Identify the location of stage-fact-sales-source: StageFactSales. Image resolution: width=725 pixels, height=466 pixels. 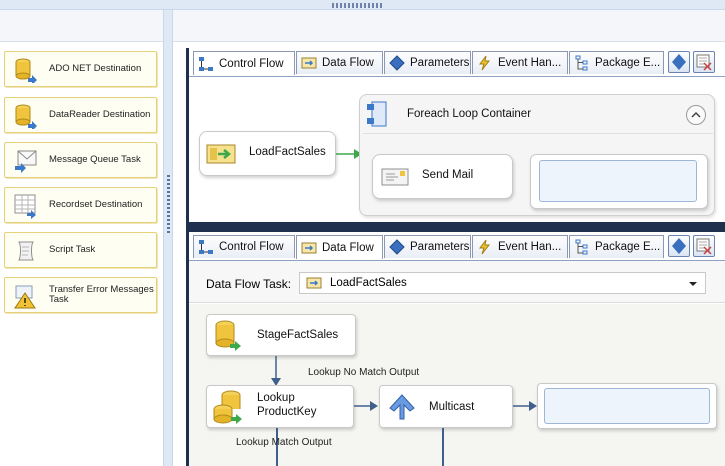
(281, 335).